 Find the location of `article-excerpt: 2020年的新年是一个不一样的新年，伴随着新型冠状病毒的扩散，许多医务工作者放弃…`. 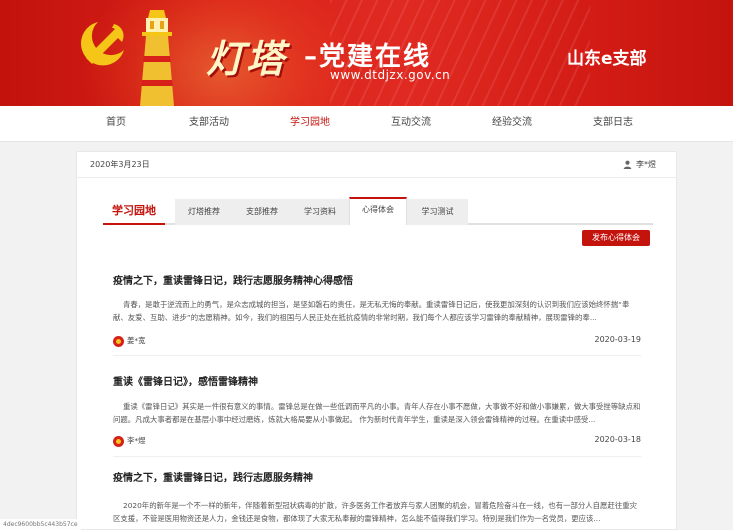

article-excerpt: 2020年的新年是一个不一样的新年，伴随着新型冠状病毒的扩散，许多医务工作者放弃… is located at coordinates (375, 512).